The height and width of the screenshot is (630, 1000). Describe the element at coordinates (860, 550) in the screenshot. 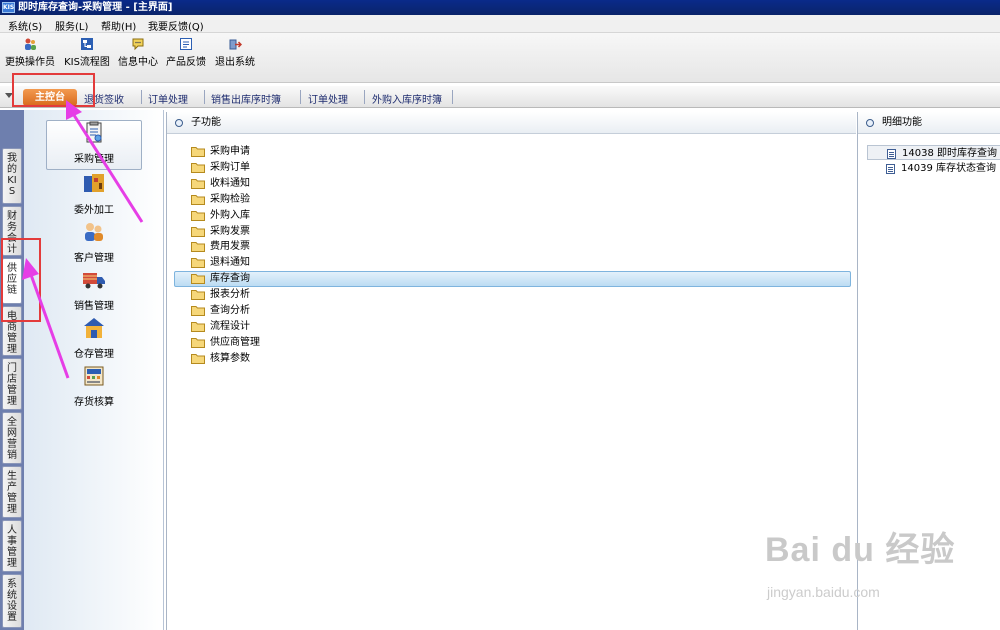

I see `watermark-brand: Bai du 经验` at that location.